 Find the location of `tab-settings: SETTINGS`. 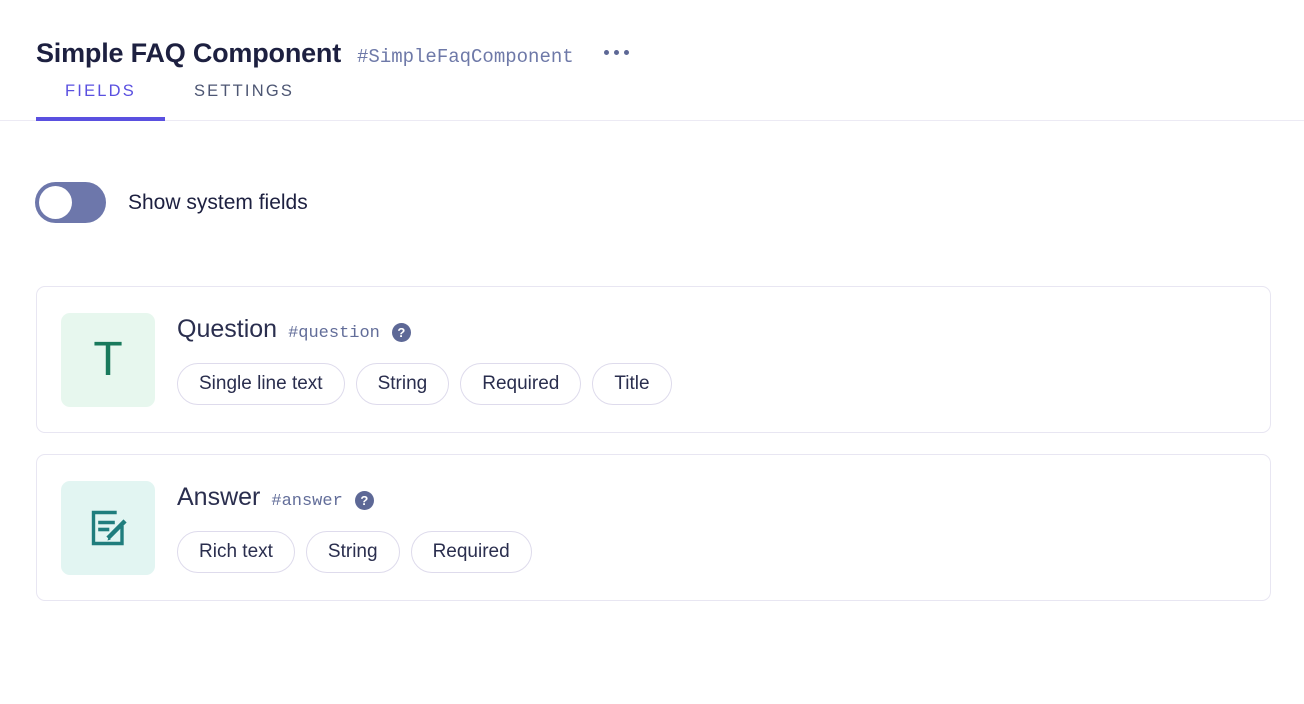

tab-settings: SETTINGS is located at coordinates (244, 98).